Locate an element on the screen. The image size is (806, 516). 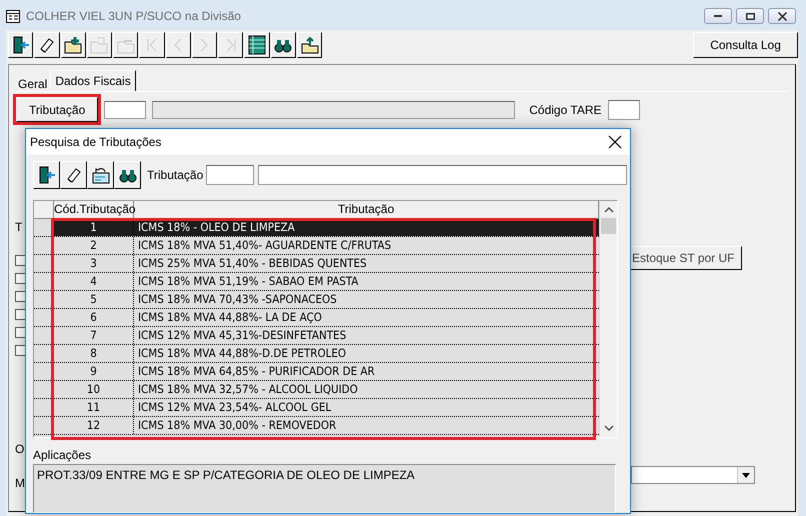
table-row: 8 ICMS 18% MVA 44,88%-D.DE PETROLEO is located at coordinates (316, 354).